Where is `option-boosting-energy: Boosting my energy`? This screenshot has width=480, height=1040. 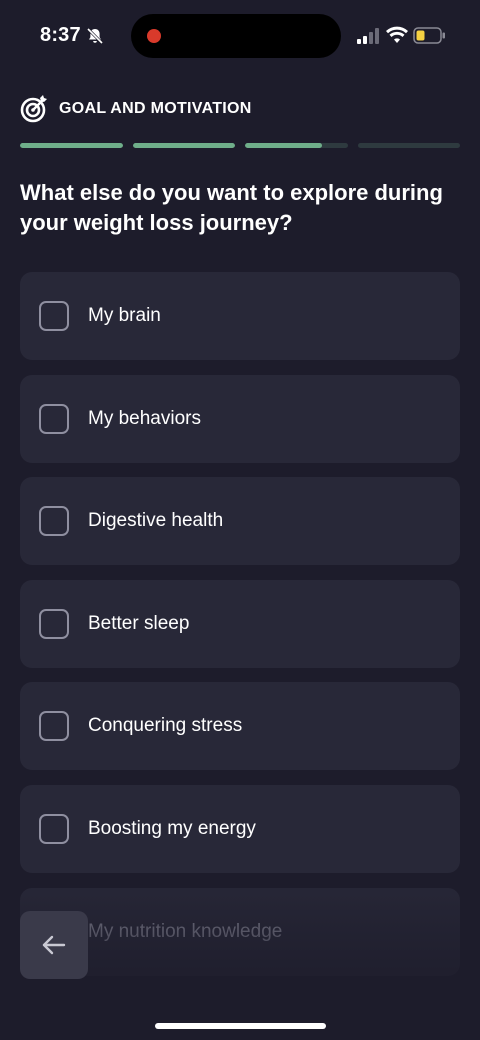 option-boosting-energy: Boosting my energy is located at coordinates (240, 828).